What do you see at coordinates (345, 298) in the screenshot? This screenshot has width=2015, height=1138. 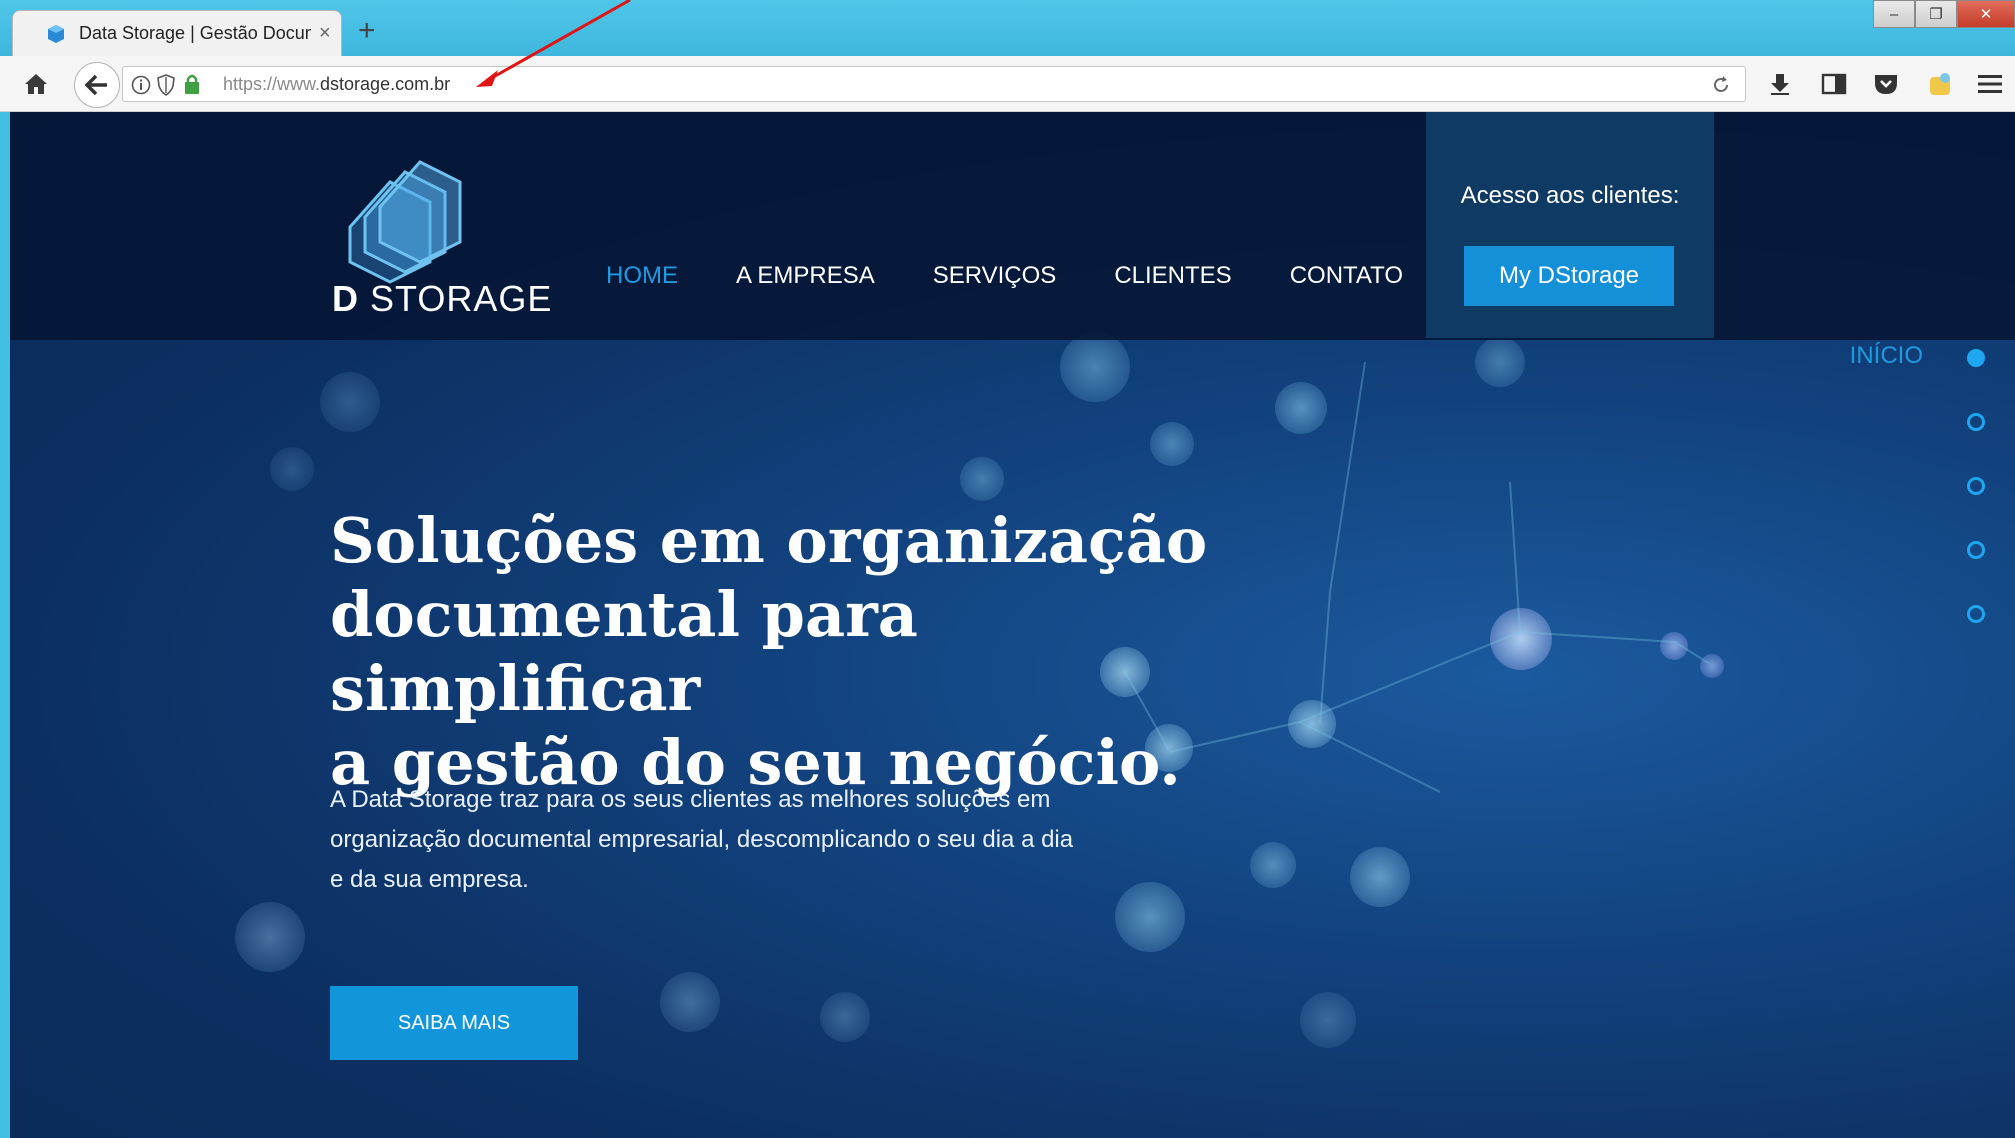 I see `logo-wordmark-bold: D` at bounding box center [345, 298].